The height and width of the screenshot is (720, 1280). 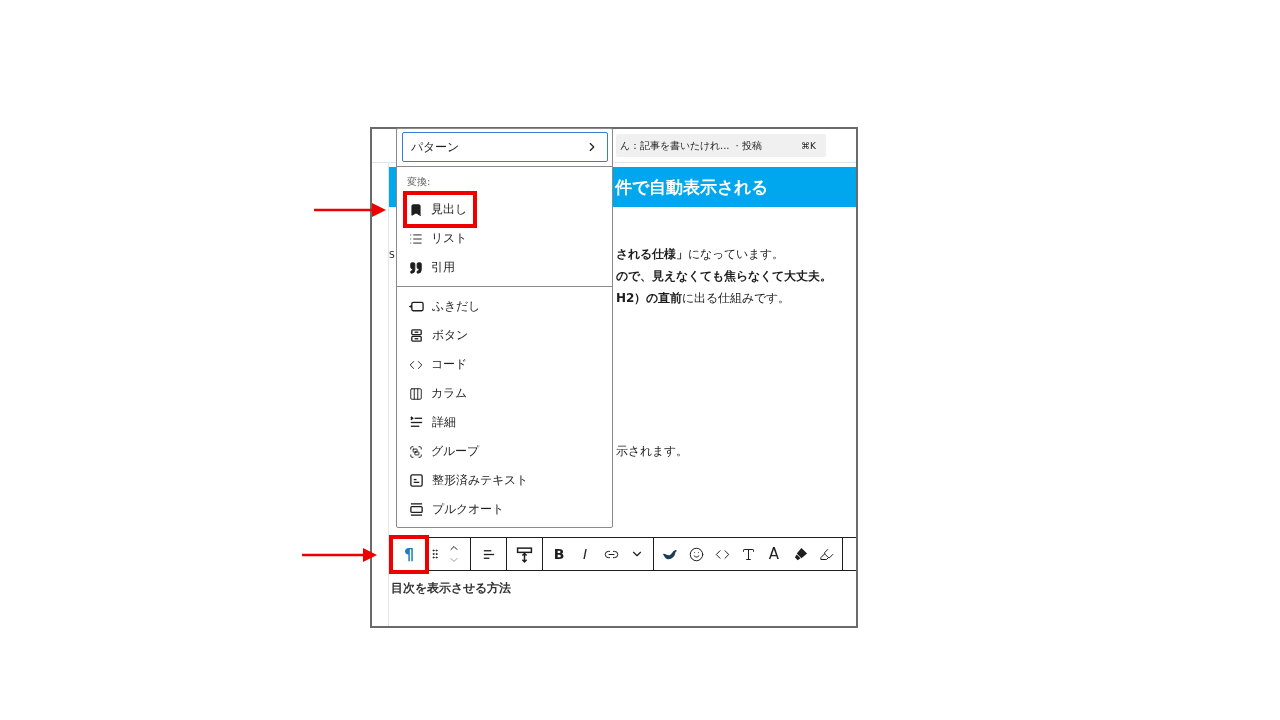 What do you see at coordinates (559, 554) in the screenshot?
I see `bold-button: B` at bounding box center [559, 554].